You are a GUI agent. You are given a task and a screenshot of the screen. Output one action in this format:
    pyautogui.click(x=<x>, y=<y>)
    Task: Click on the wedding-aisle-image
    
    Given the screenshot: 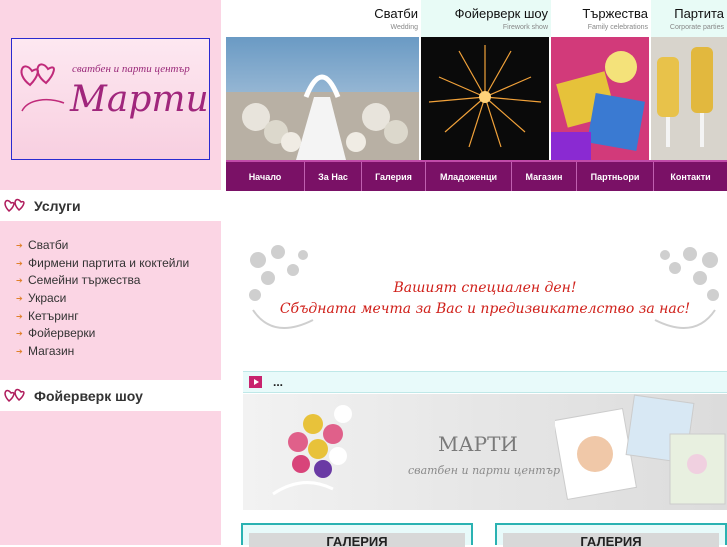 What is the action you would take?
    pyautogui.click(x=322, y=98)
    